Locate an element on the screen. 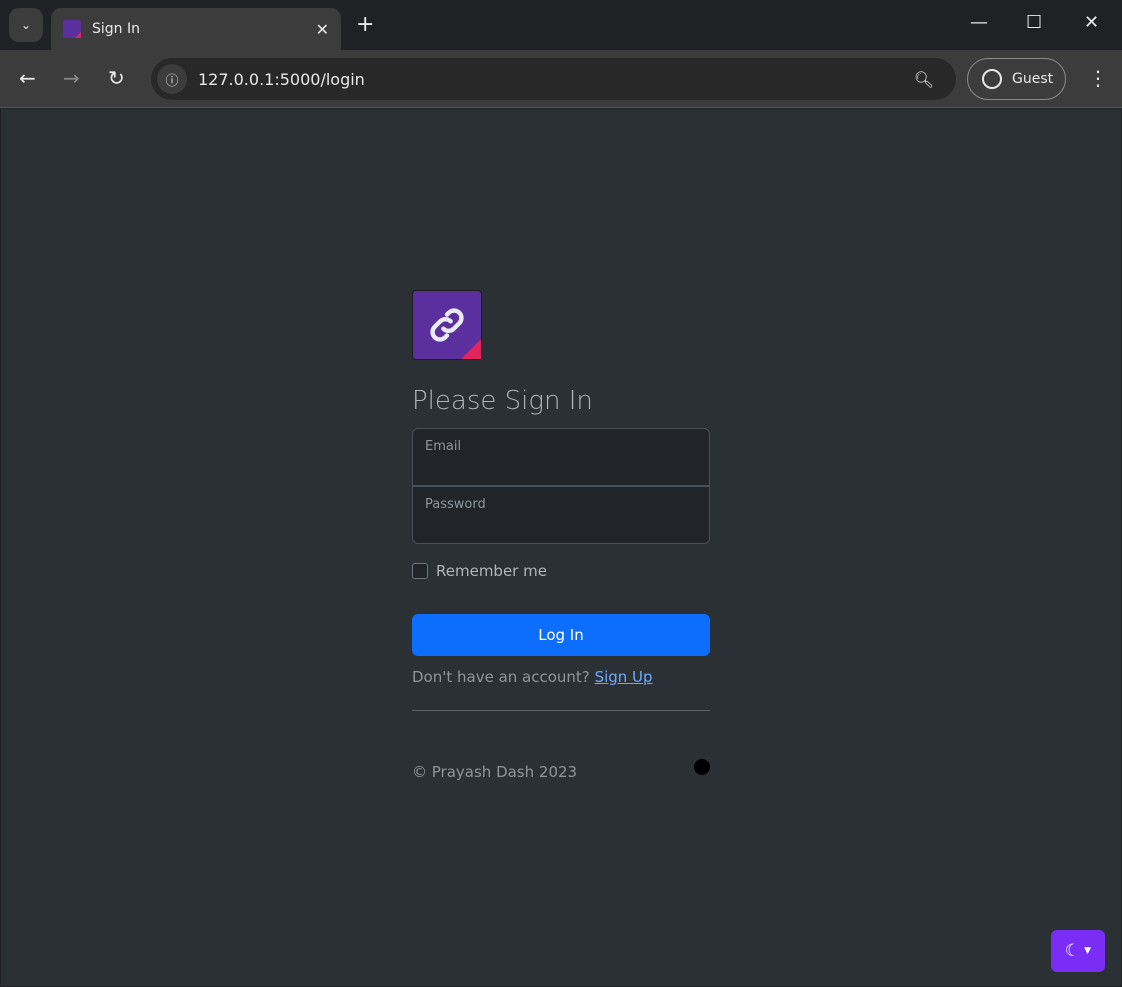 The height and width of the screenshot is (987, 1122). browser-toolbar: ← → ↻ ⓘ 127.0.0.1:5000/login 🔍︎ Guest ⋮ is located at coordinates (561, 79).